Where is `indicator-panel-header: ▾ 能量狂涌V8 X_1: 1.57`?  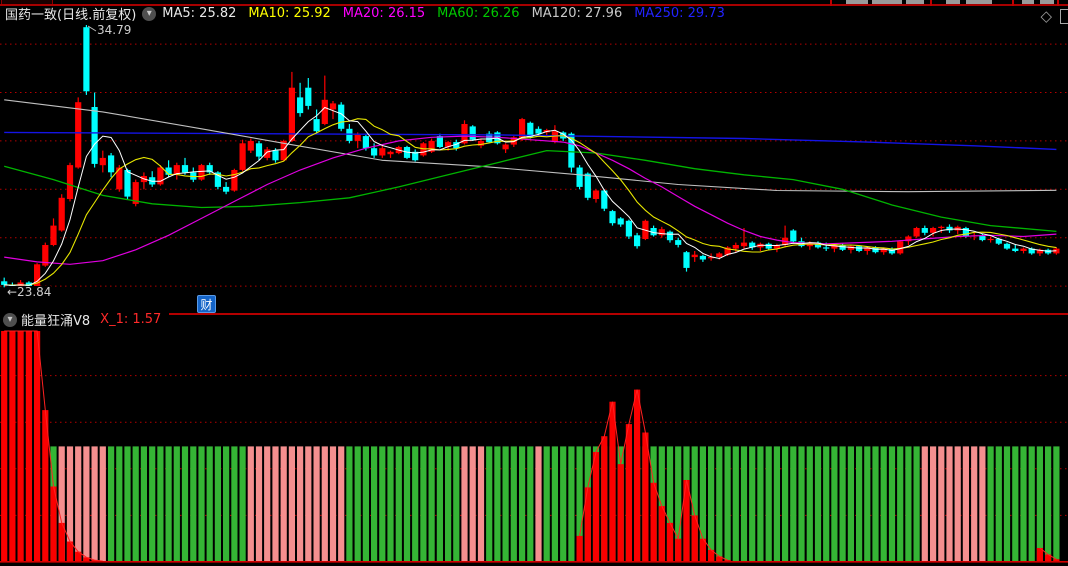
indicator-panel-header: ▾ 能量狂涌V8 X_1: 1.57 is located at coordinates (85, 319).